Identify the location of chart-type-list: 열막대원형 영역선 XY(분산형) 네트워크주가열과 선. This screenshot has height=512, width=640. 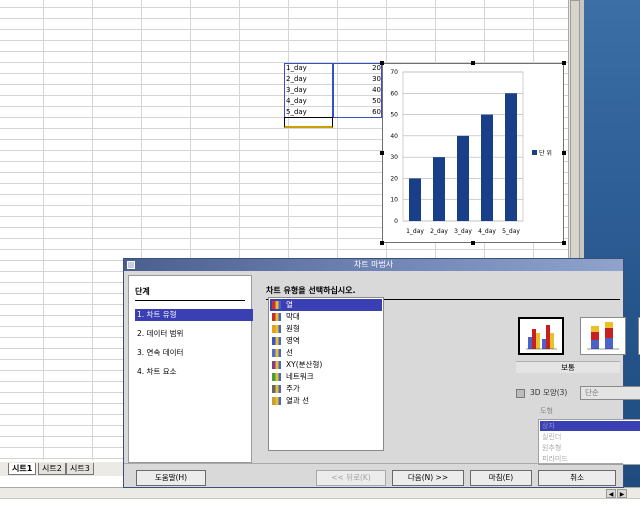
(326, 374).